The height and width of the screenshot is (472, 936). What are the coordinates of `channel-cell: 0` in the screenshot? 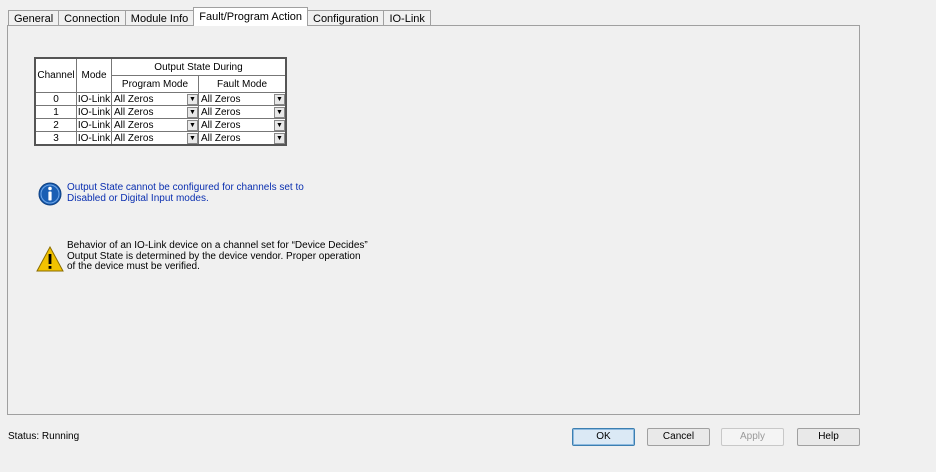 It's located at (55, 99).